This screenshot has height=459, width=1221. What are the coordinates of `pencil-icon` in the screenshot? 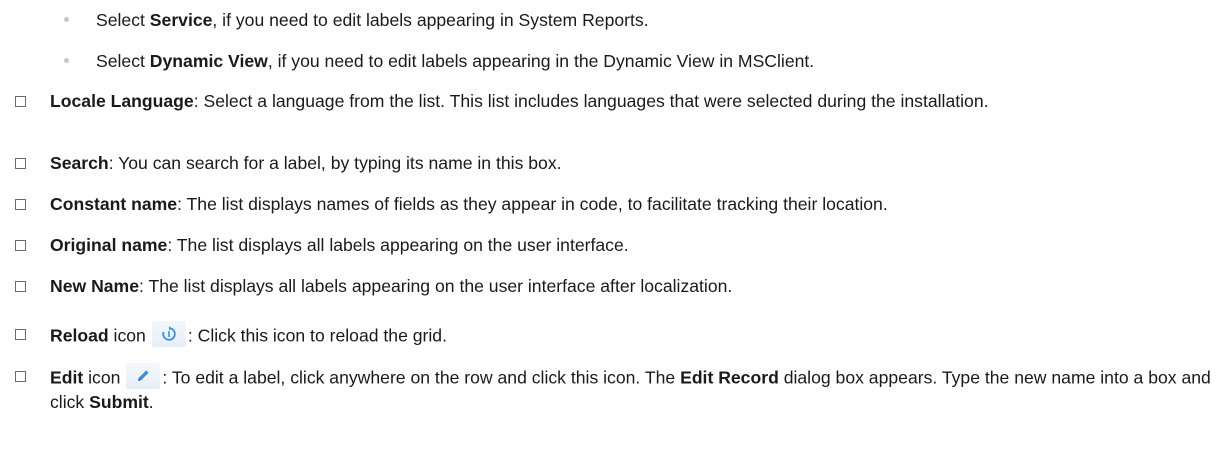 It's located at (143, 376).